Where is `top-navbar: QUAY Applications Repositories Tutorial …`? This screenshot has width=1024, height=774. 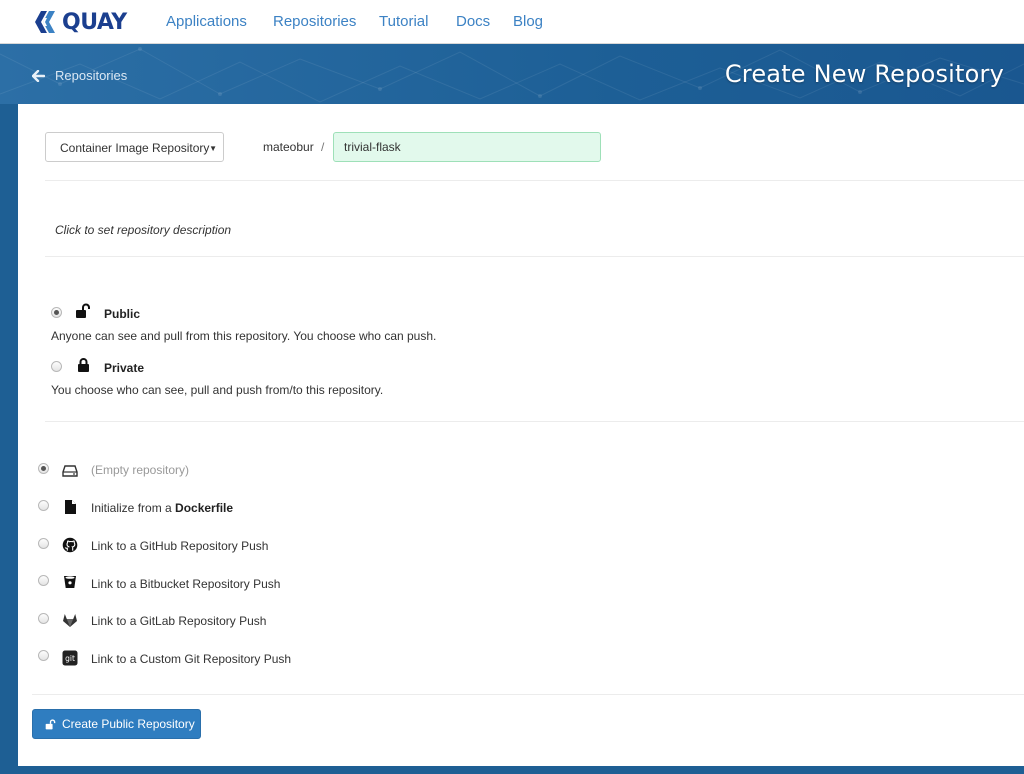
top-navbar: QUAY Applications Repositories Tutorial … is located at coordinates (512, 22).